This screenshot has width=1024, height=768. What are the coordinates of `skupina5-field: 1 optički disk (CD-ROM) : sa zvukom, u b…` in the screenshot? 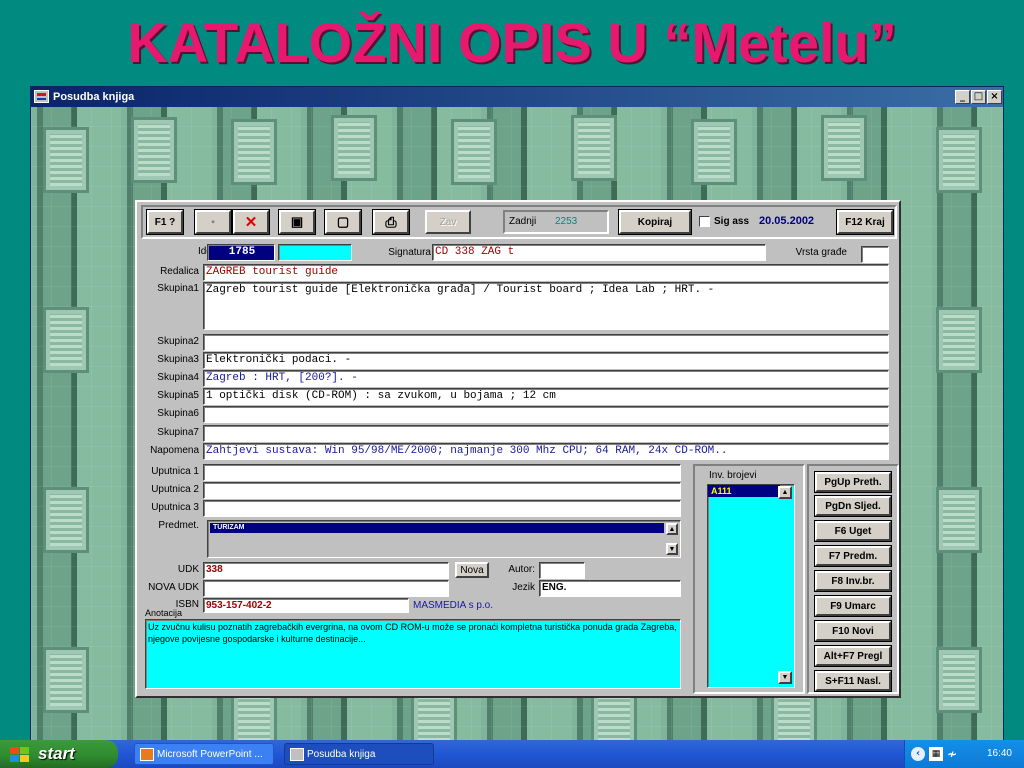 It's located at (546, 396).